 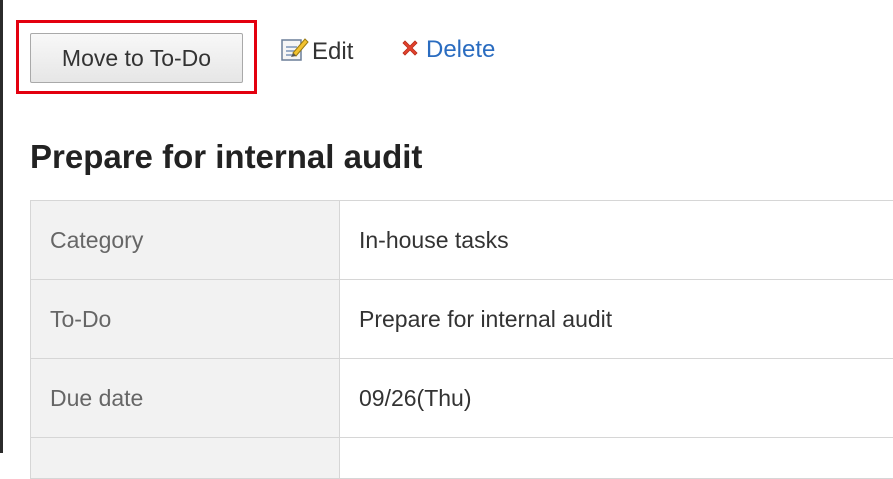 I want to click on todo-label: To-Do, so click(x=185, y=319).